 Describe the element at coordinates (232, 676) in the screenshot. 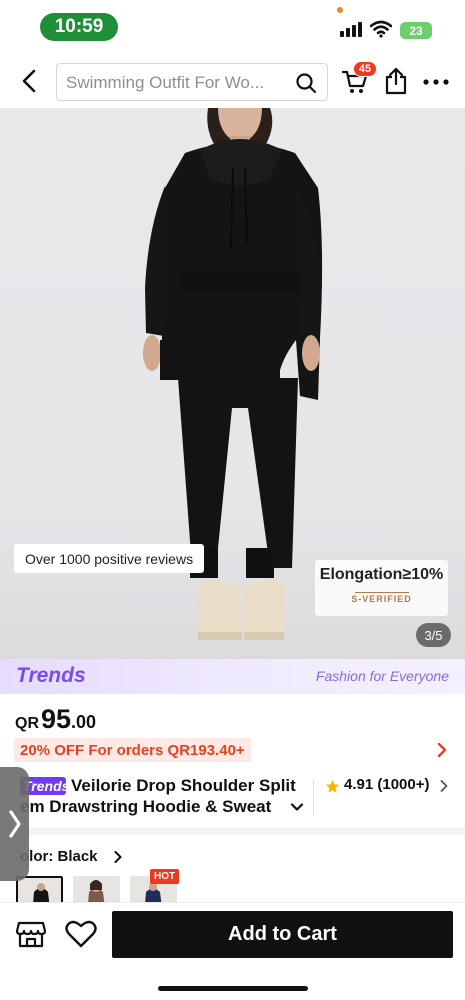

I see `trends-banner: Trends Fashion for Everyone` at that location.